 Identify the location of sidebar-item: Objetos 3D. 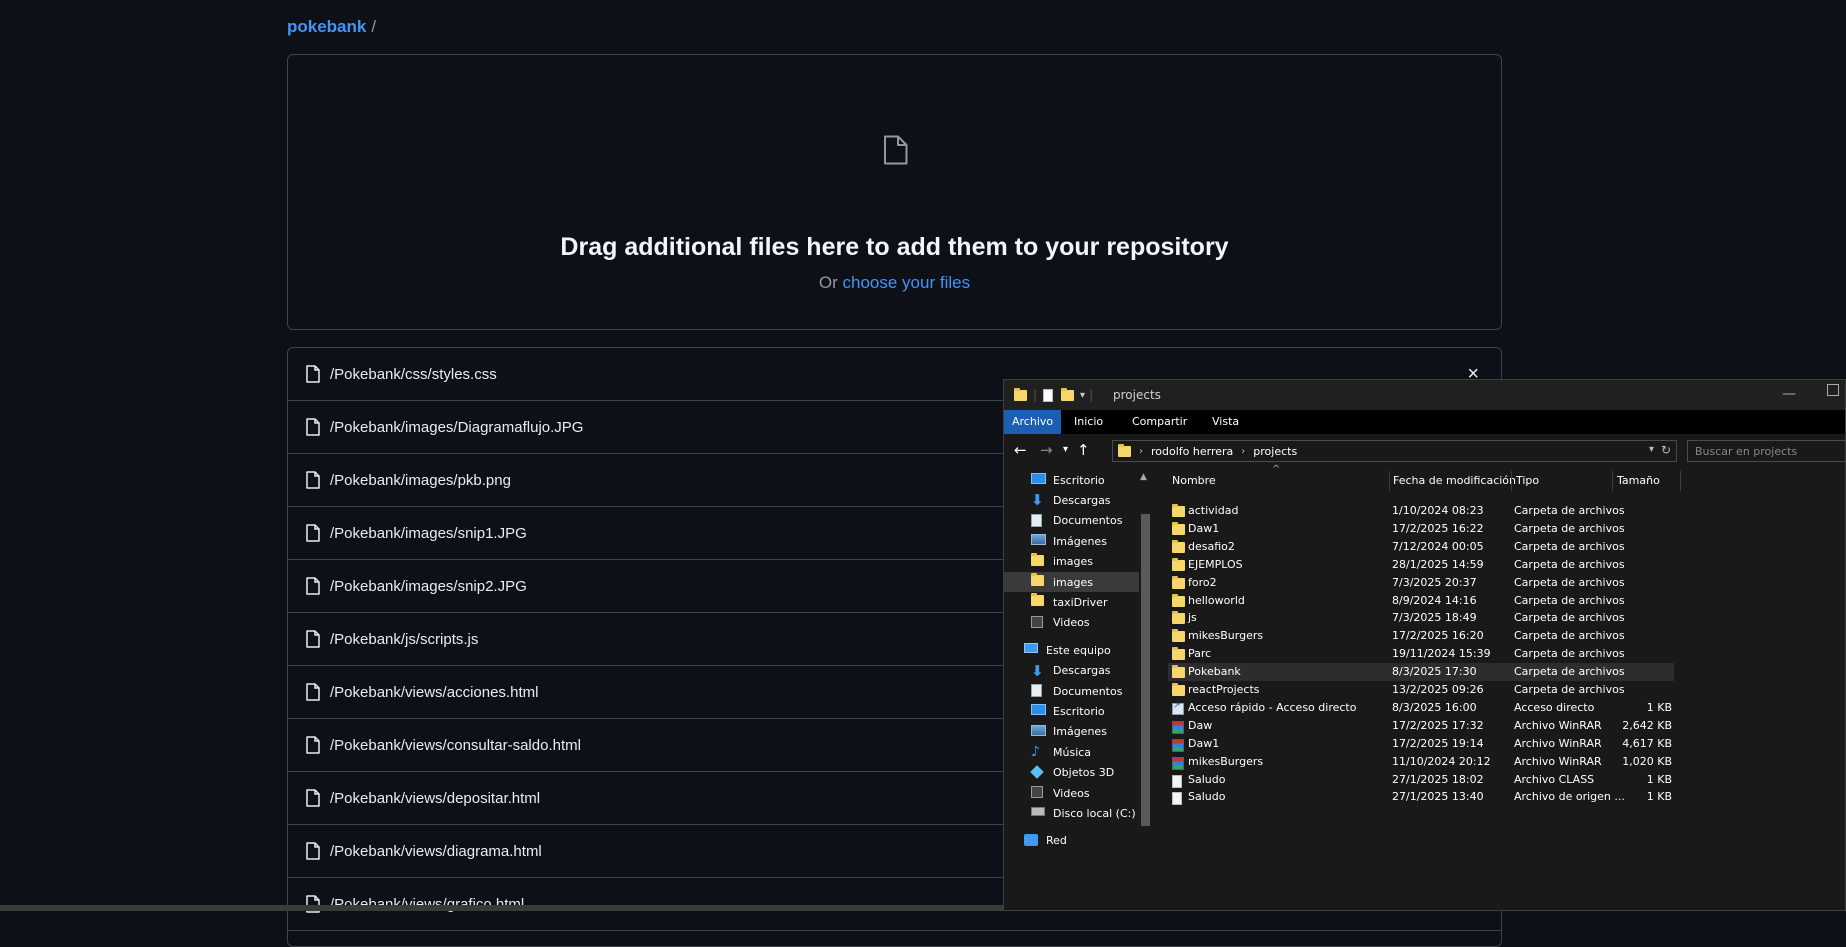
(1098, 773).